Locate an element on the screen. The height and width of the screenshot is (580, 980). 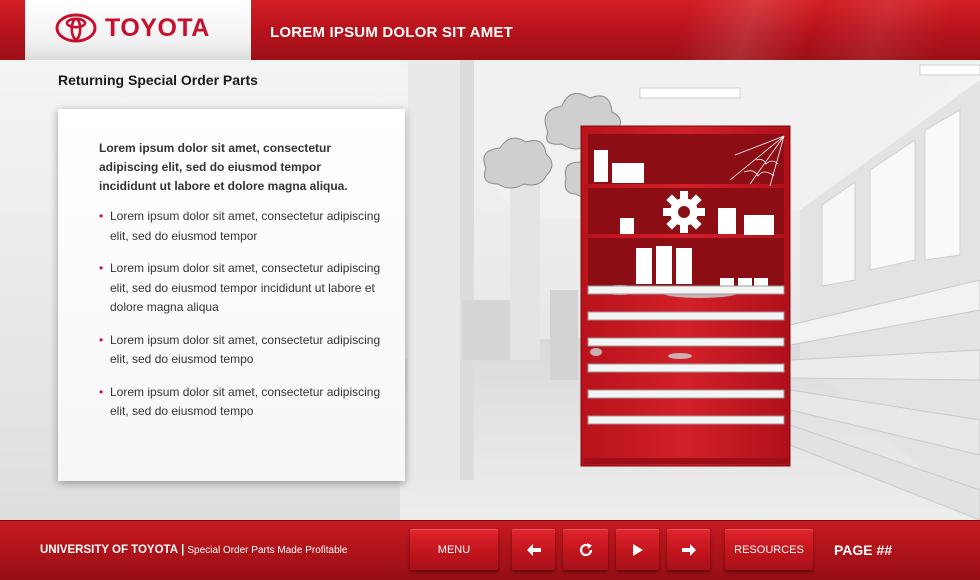
play-icon is located at coordinates (637, 549).